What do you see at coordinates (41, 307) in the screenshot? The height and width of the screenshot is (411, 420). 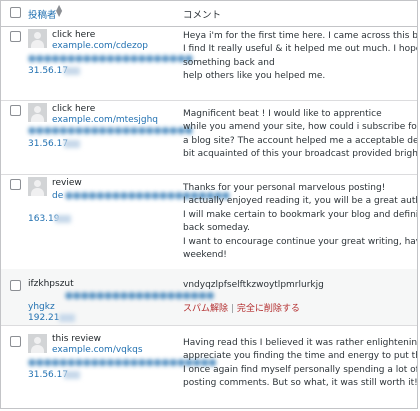 I see `author-email-link: yhgkz` at bounding box center [41, 307].